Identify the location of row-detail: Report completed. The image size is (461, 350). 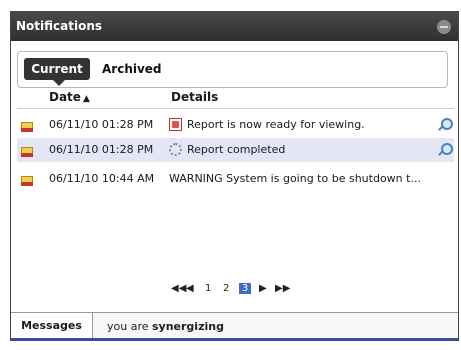
(236, 149).